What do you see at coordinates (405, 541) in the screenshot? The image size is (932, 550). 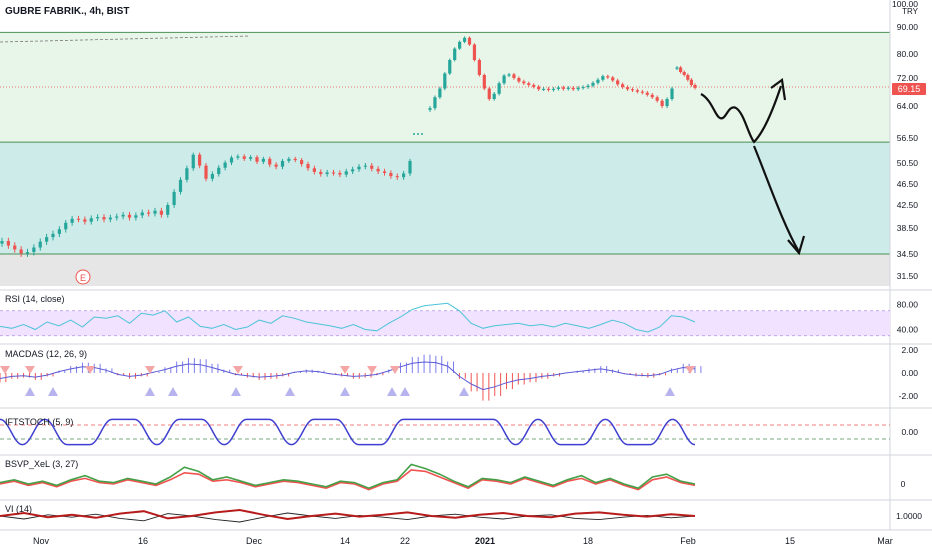 I see `time-tick-label: 22` at bounding box center [405, 541].